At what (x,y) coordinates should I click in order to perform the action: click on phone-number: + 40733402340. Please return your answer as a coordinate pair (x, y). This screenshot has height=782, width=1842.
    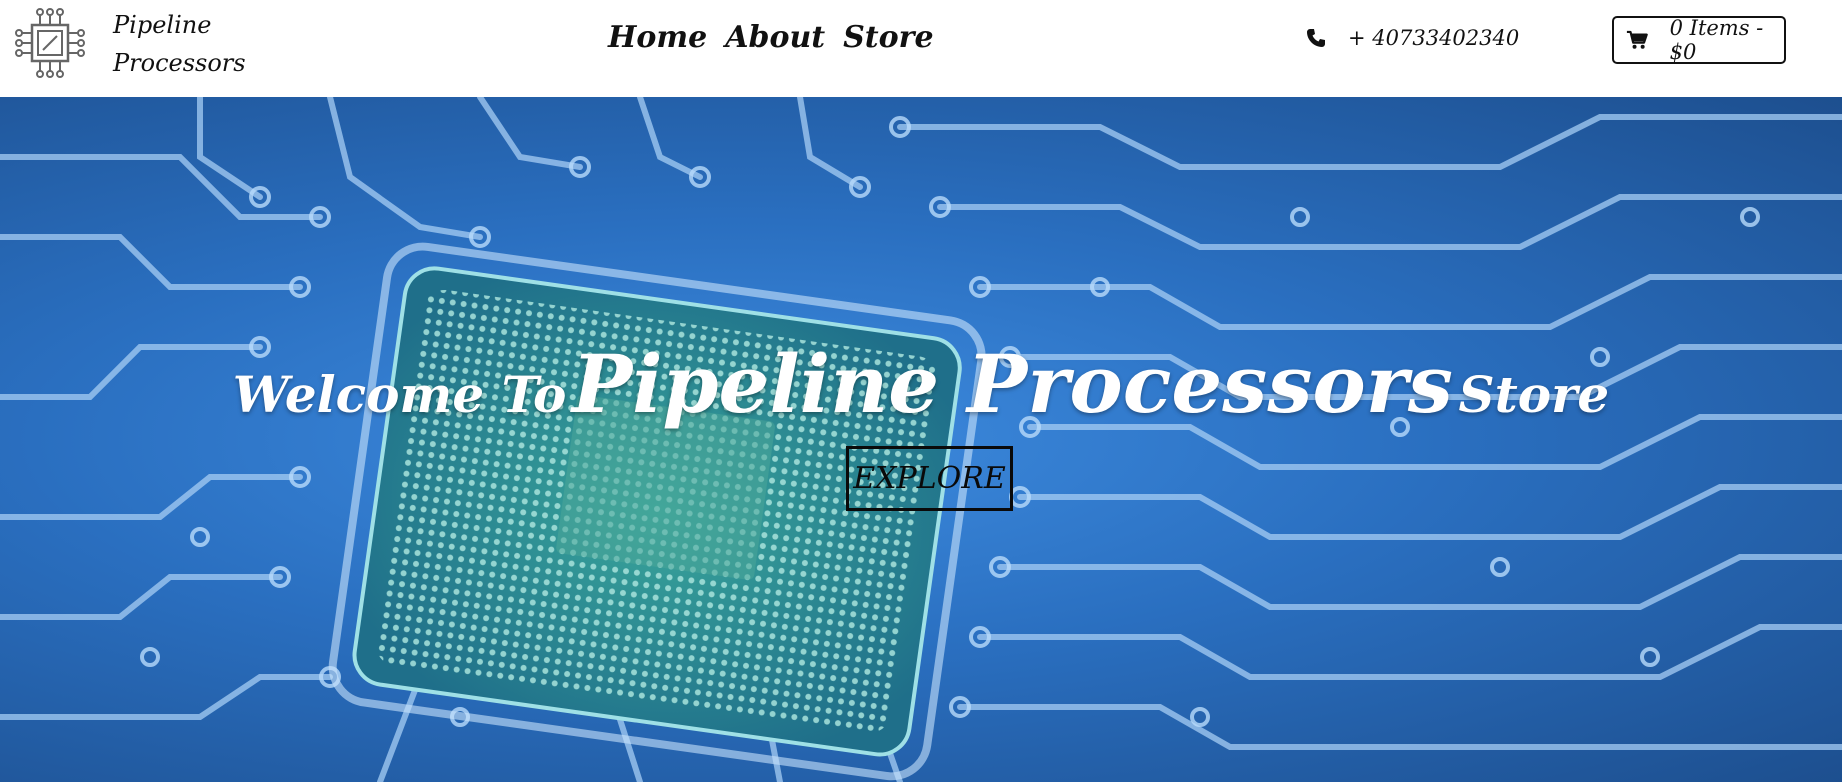
    Looking at the image, I should click on (1433, 38).